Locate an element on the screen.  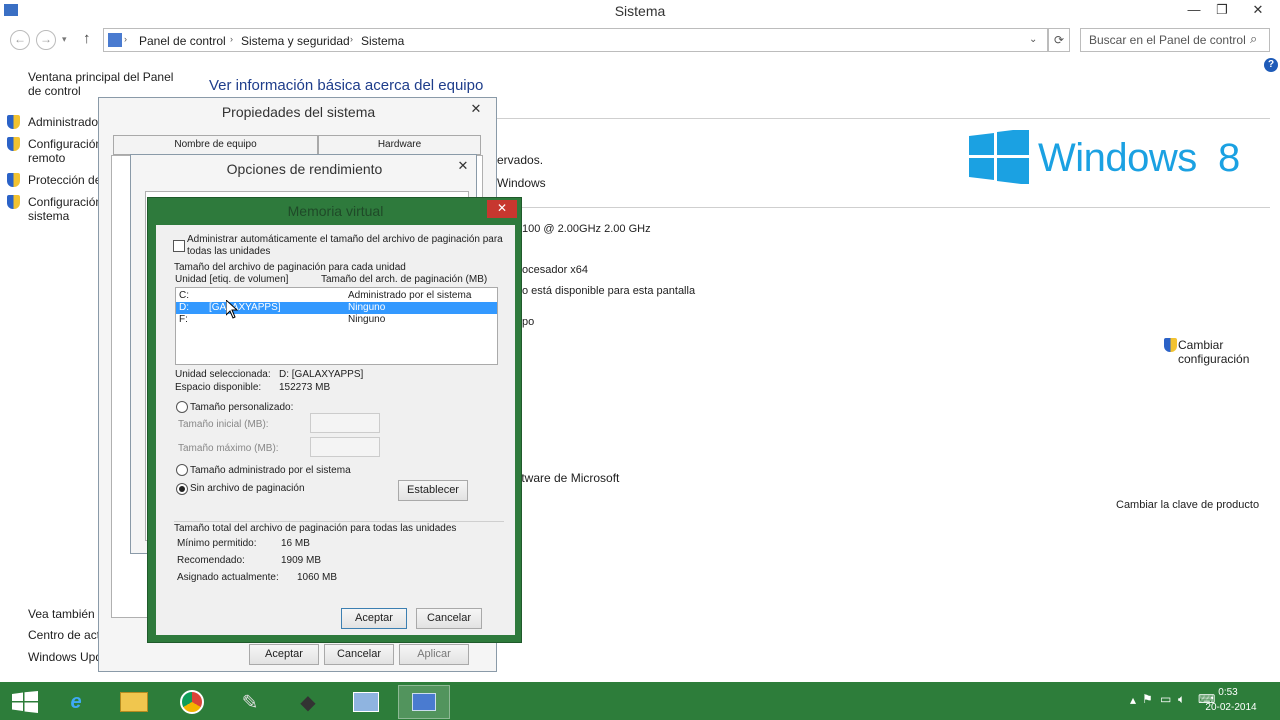
computer-section: po is located at coordinates (528, 322).